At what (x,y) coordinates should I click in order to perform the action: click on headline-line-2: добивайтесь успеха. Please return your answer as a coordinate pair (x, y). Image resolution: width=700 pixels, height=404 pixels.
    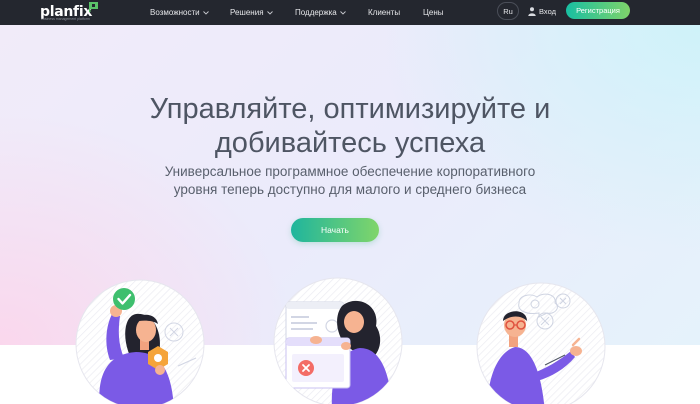
    Looking at the image, I should click on (350, 143).